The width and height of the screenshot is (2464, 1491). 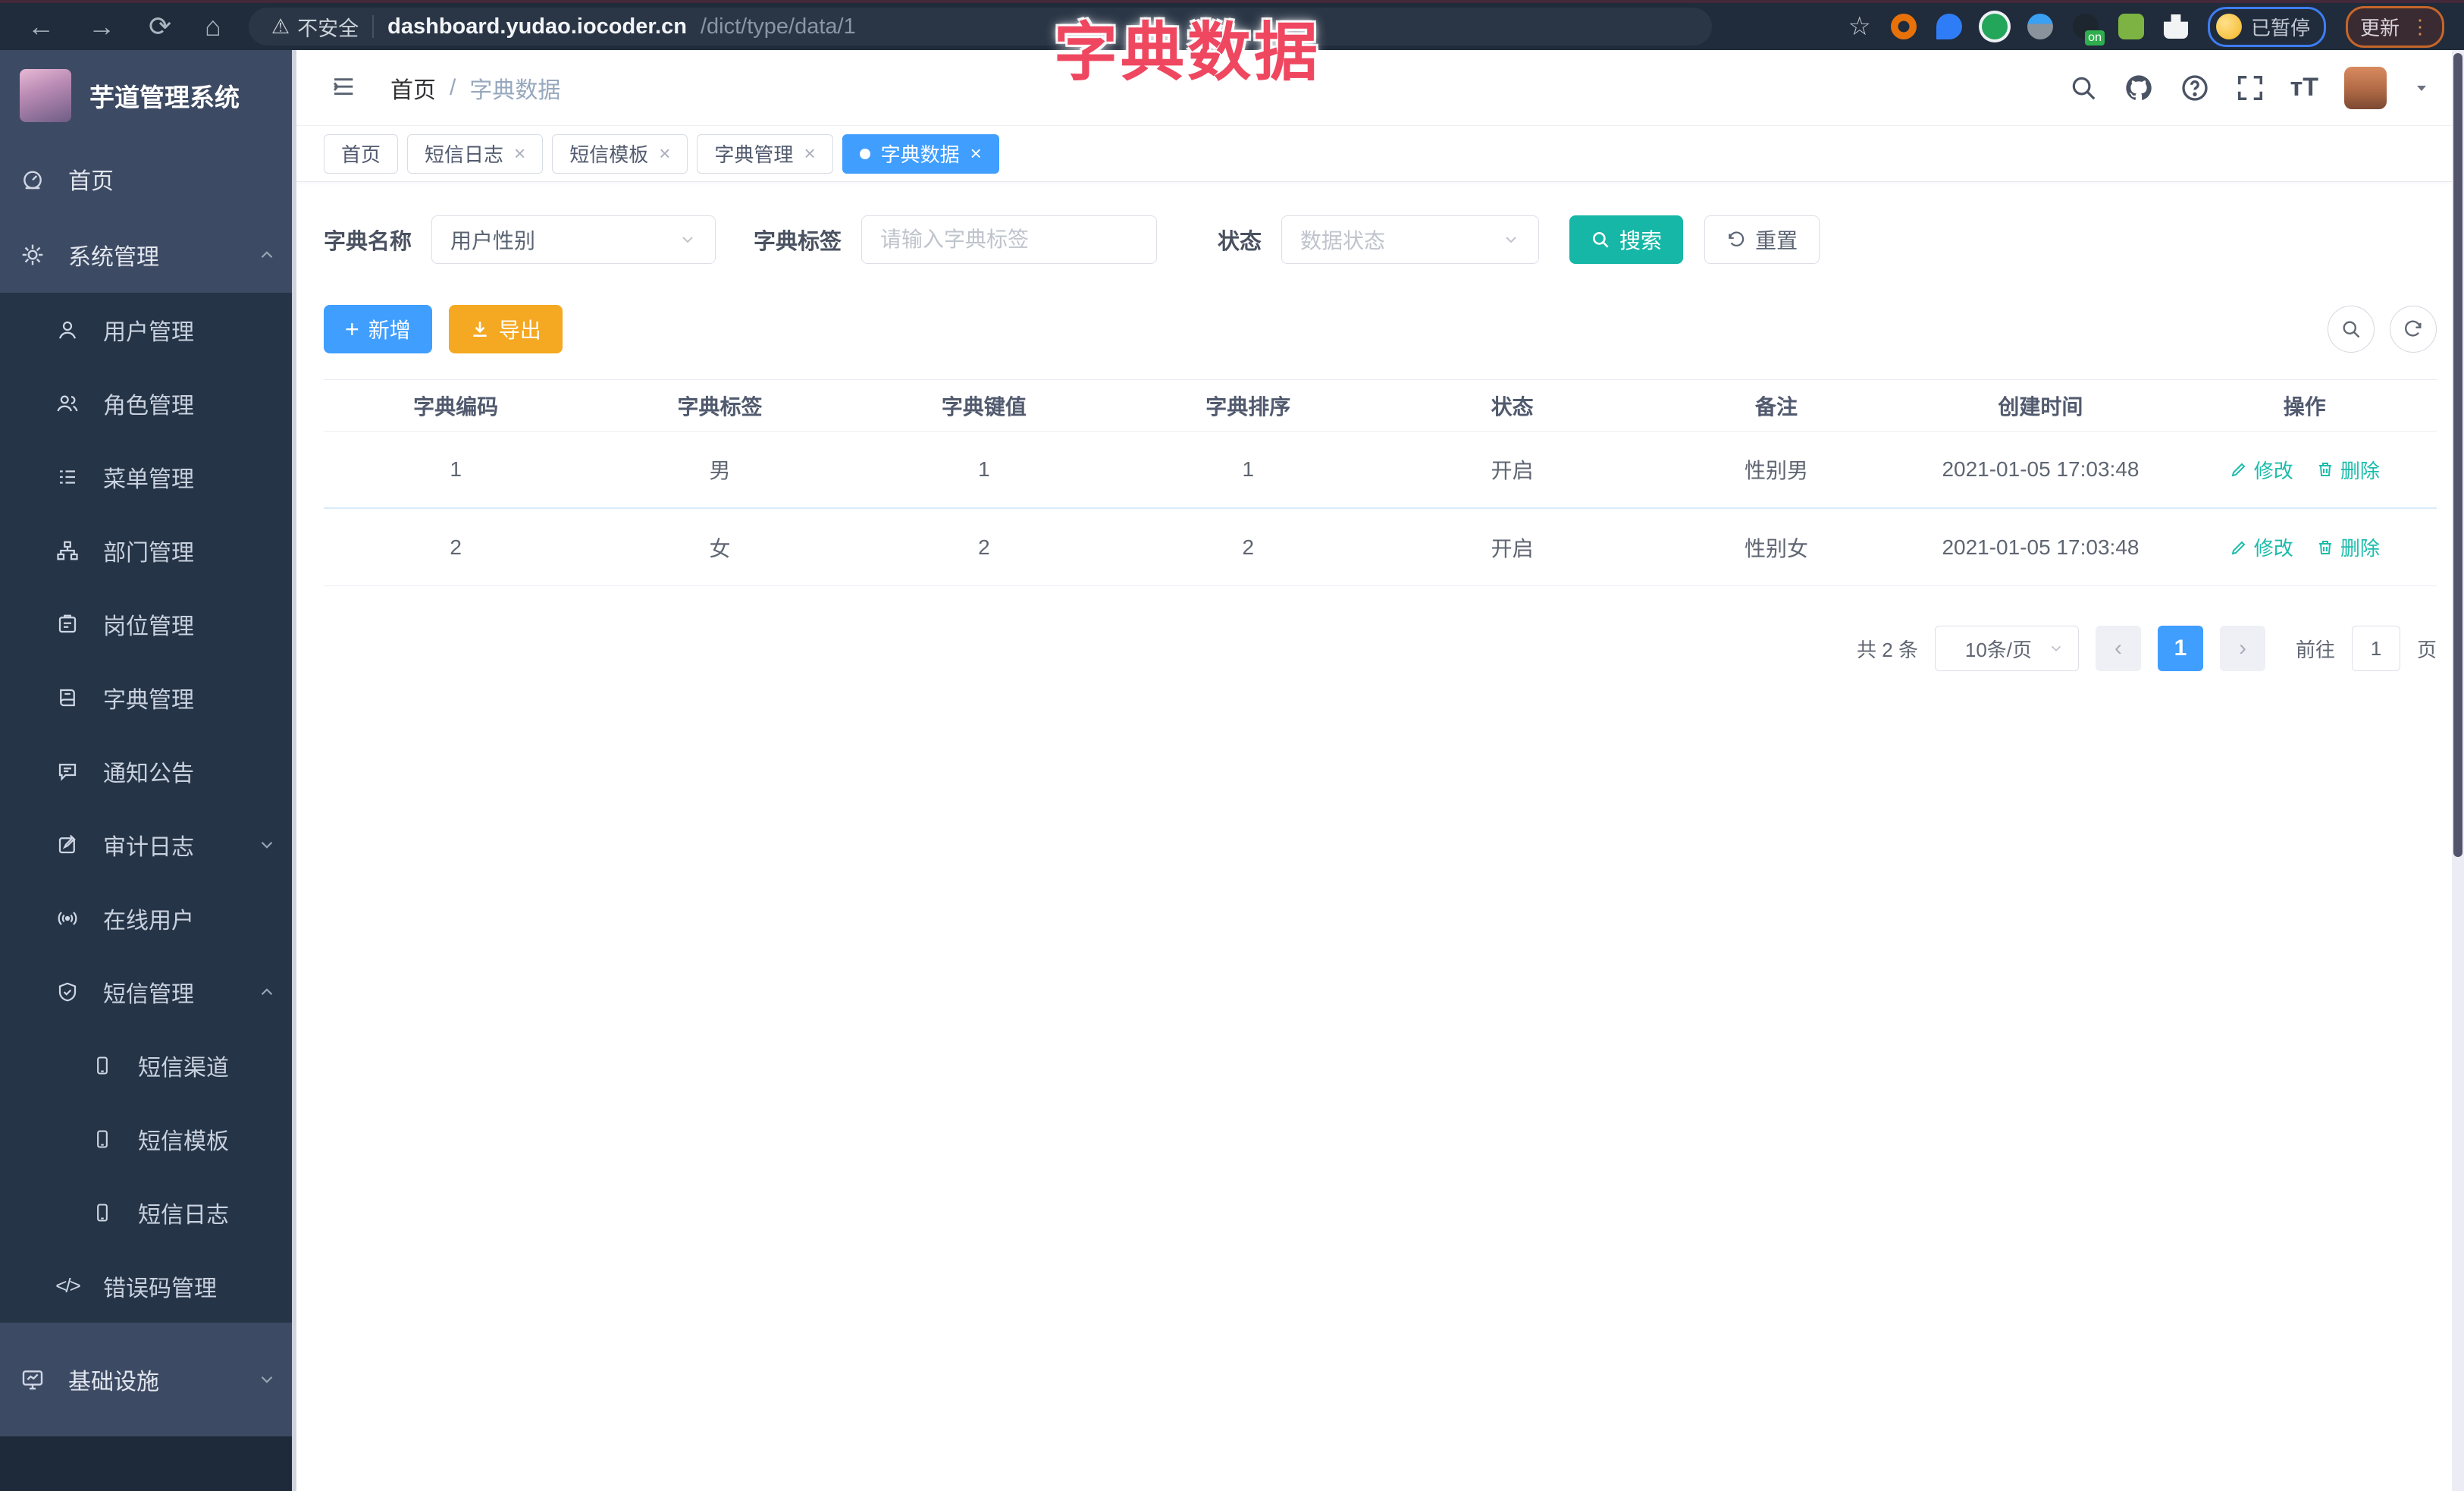 I want to click on sidebar-item-notice: 通知公告, so click(x=148, y=771).